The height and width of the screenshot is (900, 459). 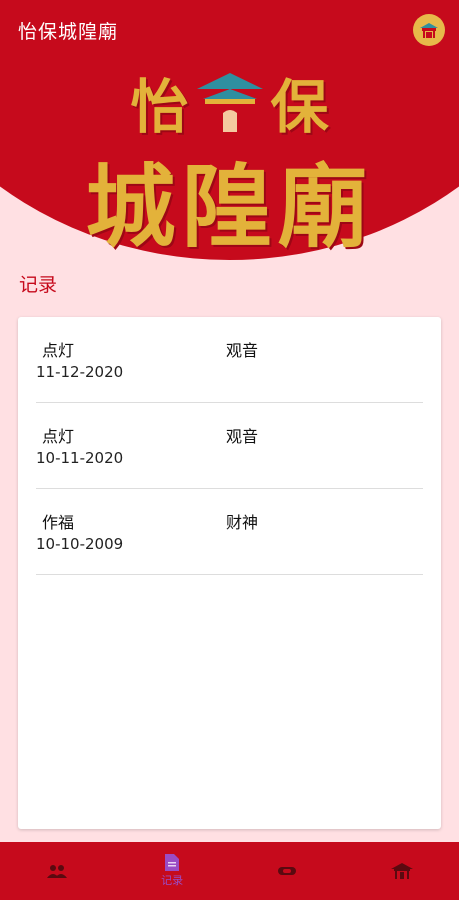 I want to click on temple-icon, so click(x=401, y=871).